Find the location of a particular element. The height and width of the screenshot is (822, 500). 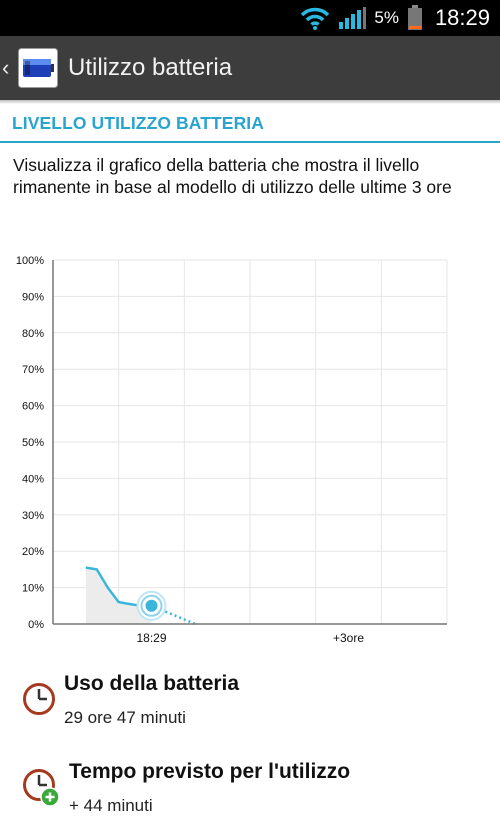

current-level-marker is located at coordinates (151, 605).